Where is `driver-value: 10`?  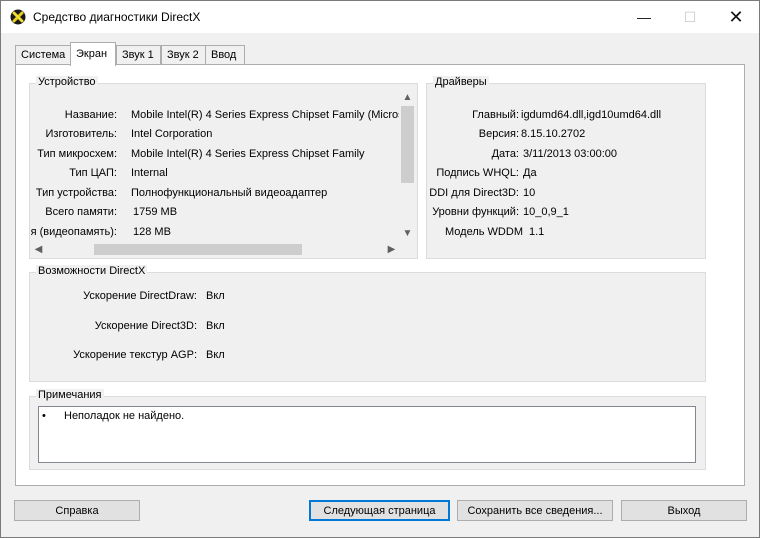 driver-value: 10 is located at coordinates (529, 193).